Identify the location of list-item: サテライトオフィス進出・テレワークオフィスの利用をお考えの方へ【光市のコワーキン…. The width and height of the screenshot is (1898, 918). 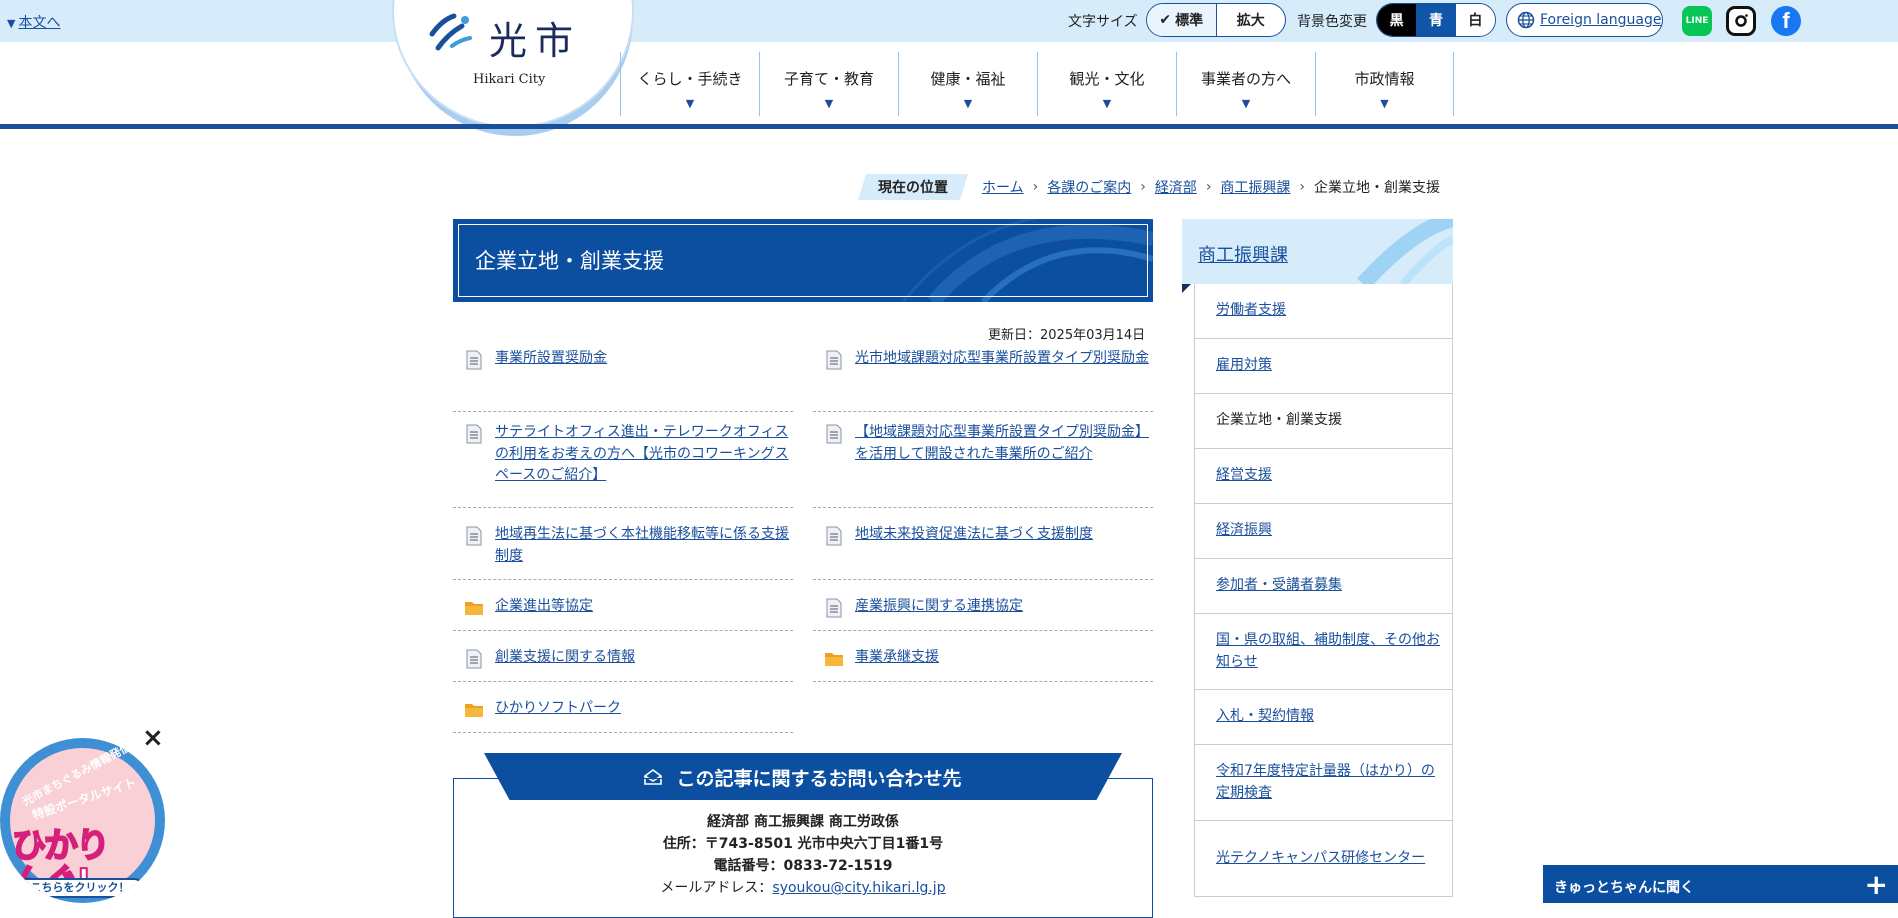
(623, 465).